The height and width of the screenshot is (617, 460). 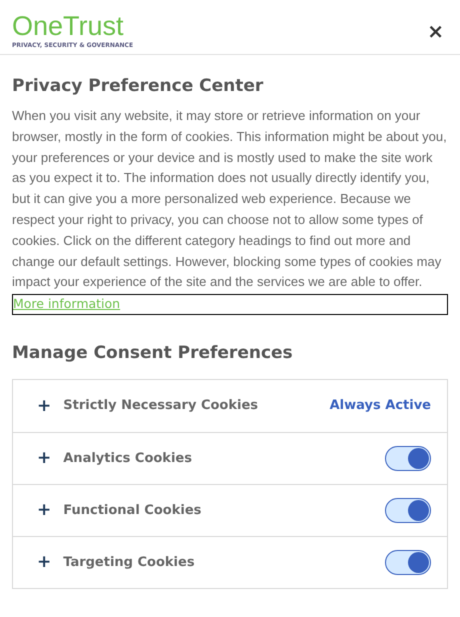 I want to click on section-heading: Manage Consent Preferences, so click(x=153, y=354).